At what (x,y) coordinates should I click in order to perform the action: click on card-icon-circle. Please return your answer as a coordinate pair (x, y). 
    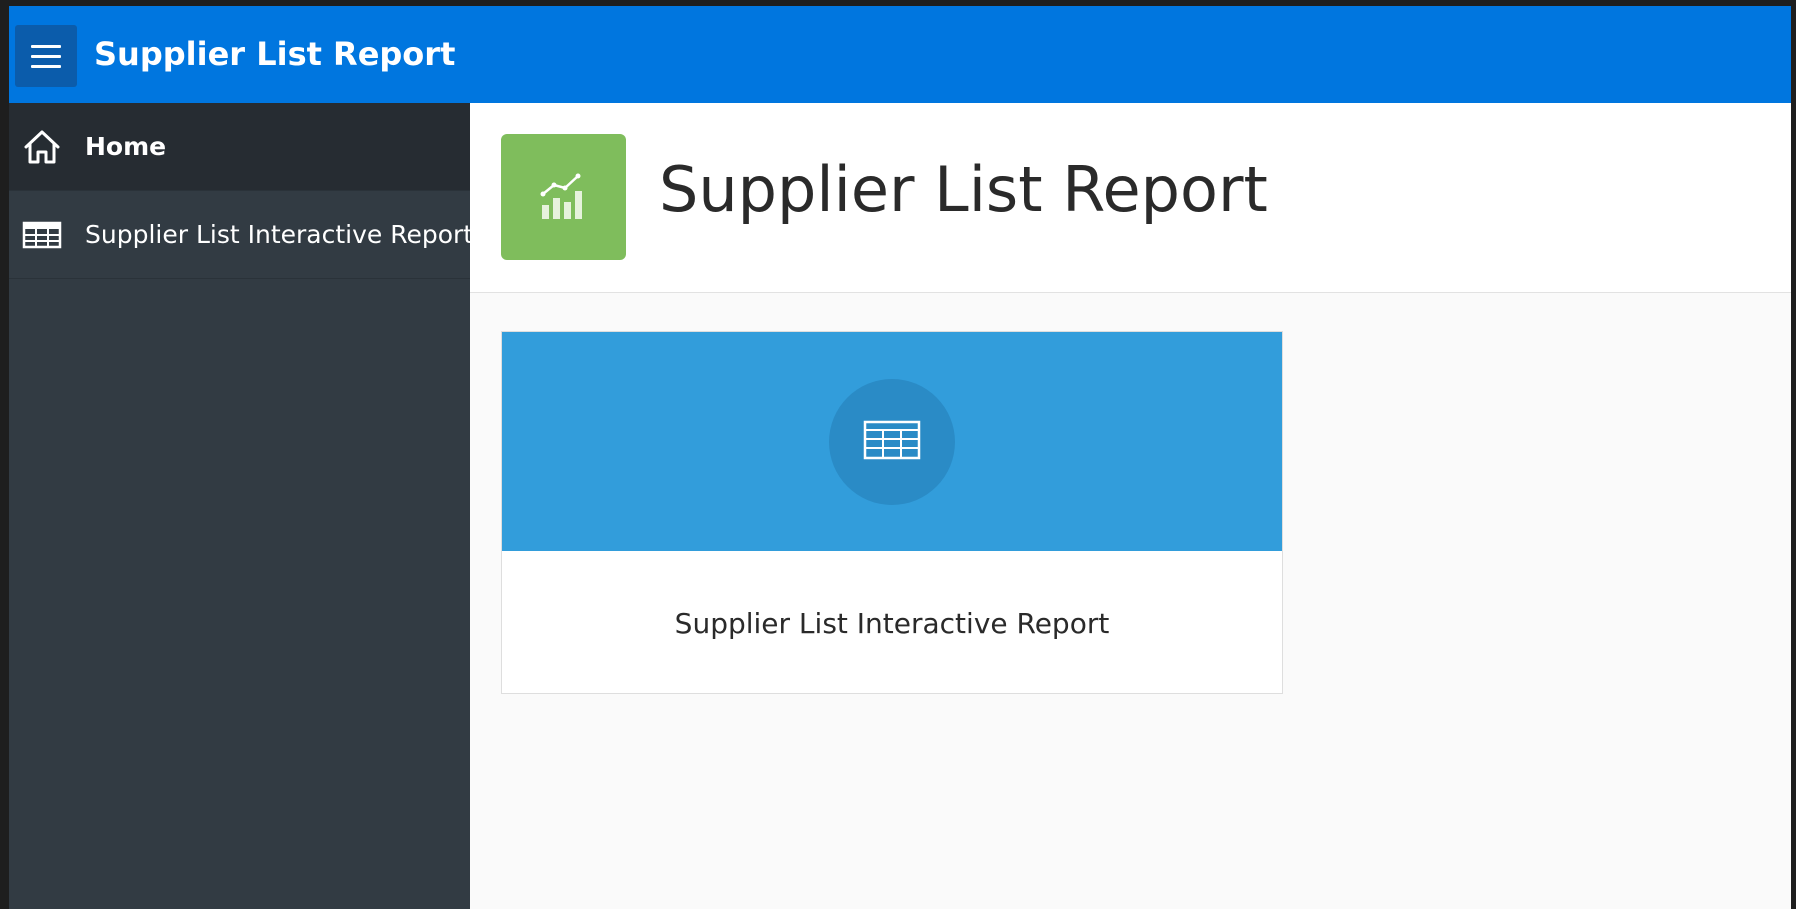
    Looking at the image, I should click on (892, 442).